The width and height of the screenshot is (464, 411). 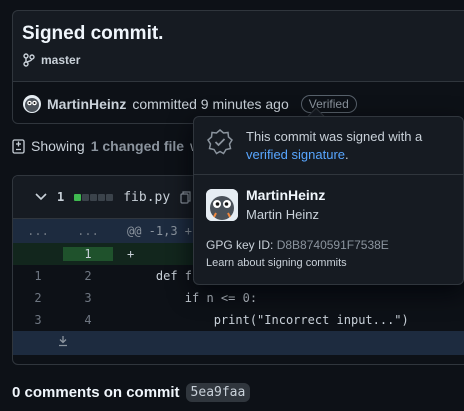 I want to click on copy-icon, so click(x=185, y=197).